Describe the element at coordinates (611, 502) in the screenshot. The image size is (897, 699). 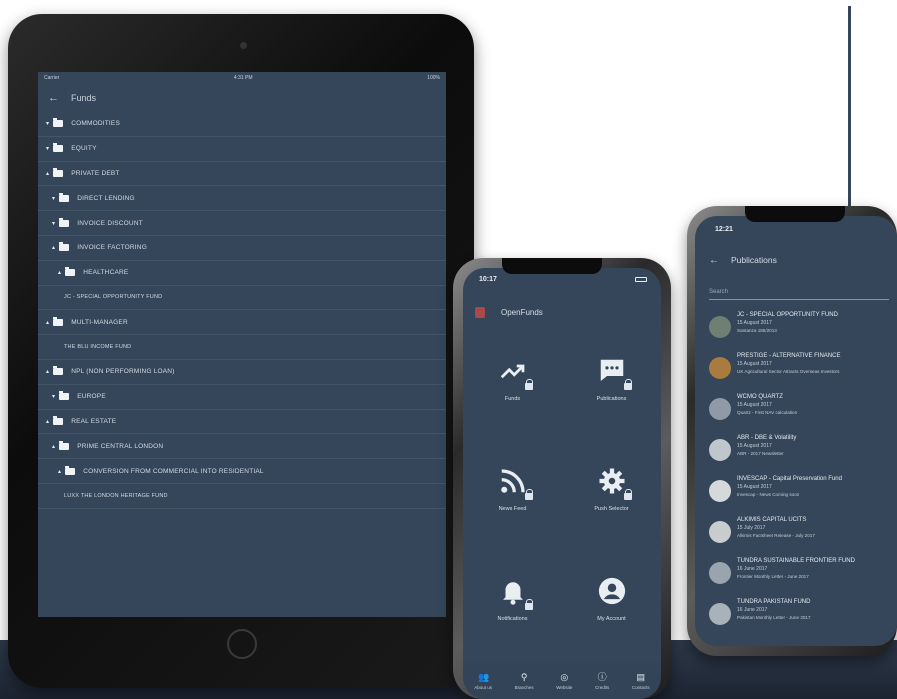
I see `menu-tile-push-selector: Push Selector` at that location.